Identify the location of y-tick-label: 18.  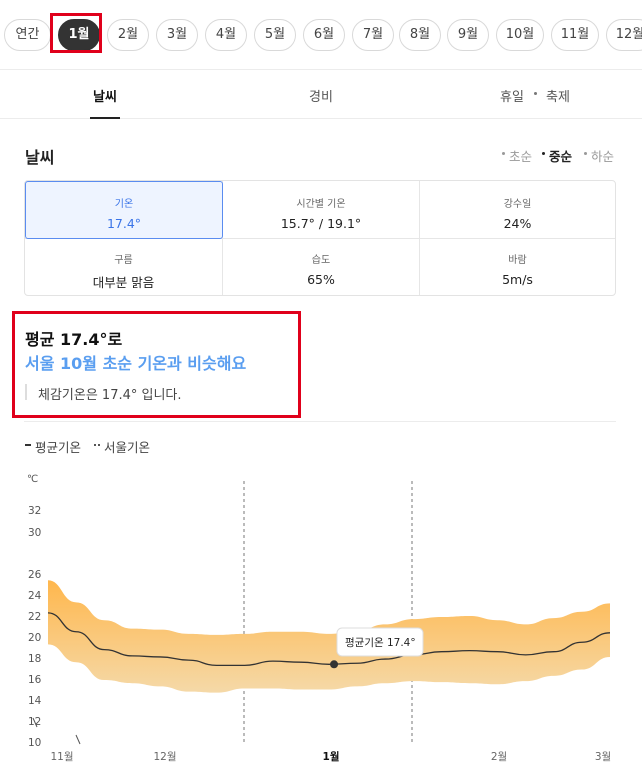
(34, 659).